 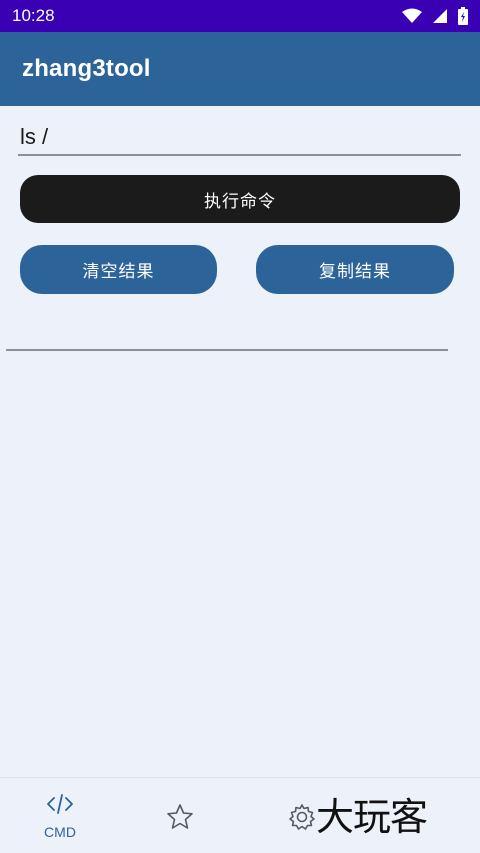 What do you see at coordinates (240, 69) in the screenshot?
I see `app-bar: zhang3tool` at bounding box center [240, 69].